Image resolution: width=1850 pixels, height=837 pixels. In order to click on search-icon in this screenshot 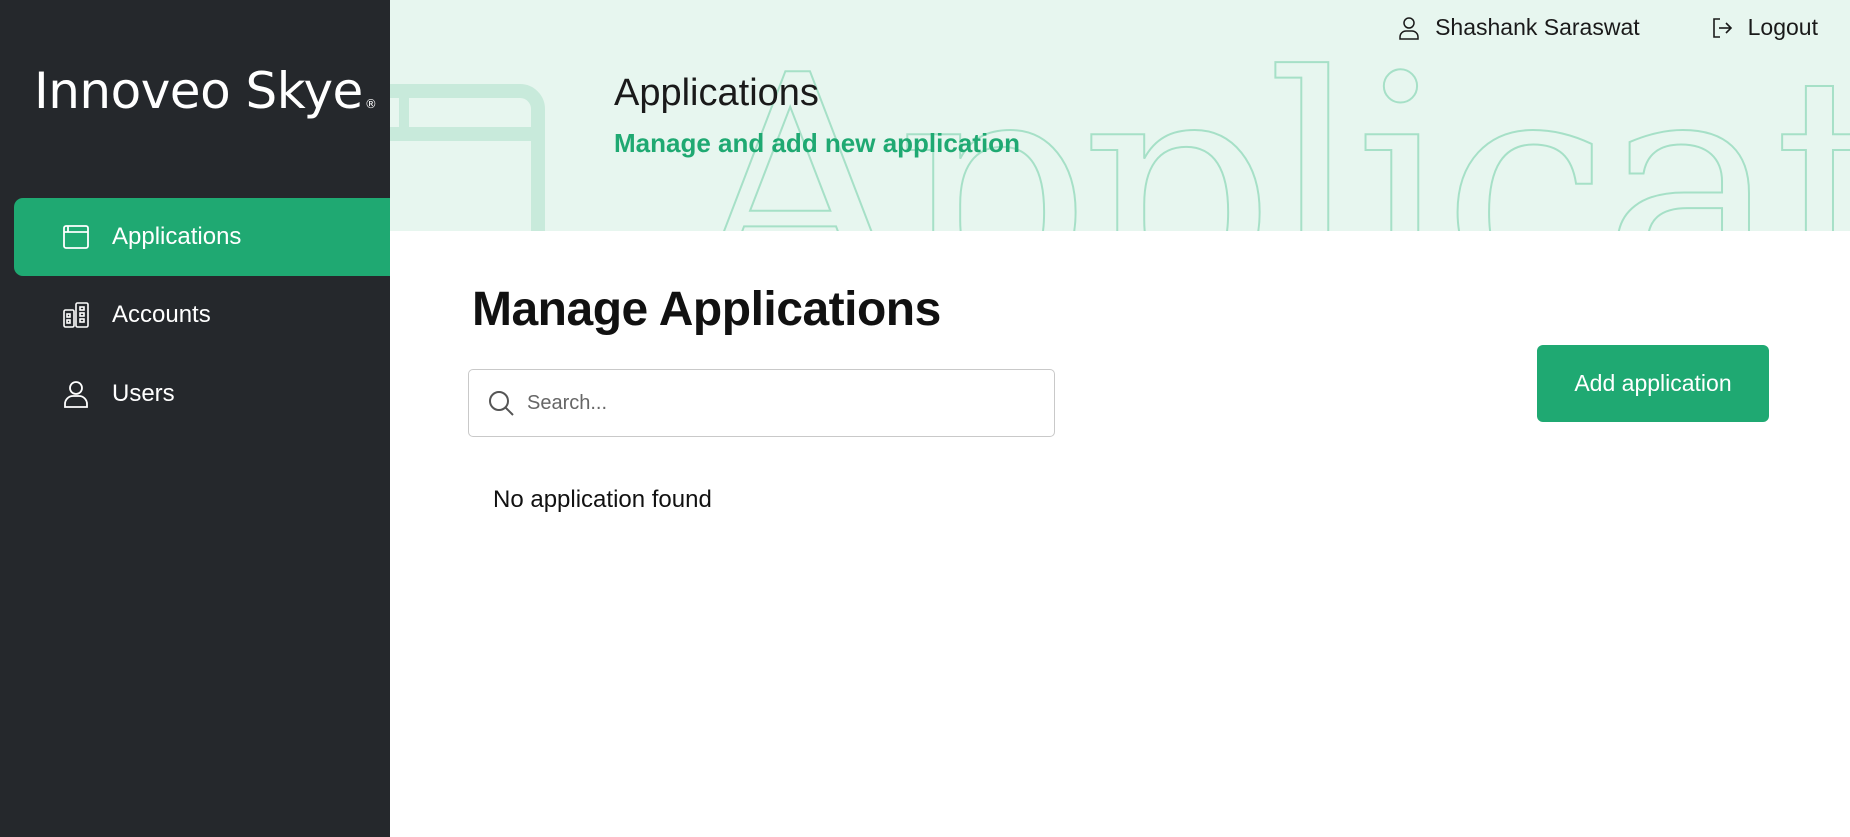, I will do `click(501, 403)`.